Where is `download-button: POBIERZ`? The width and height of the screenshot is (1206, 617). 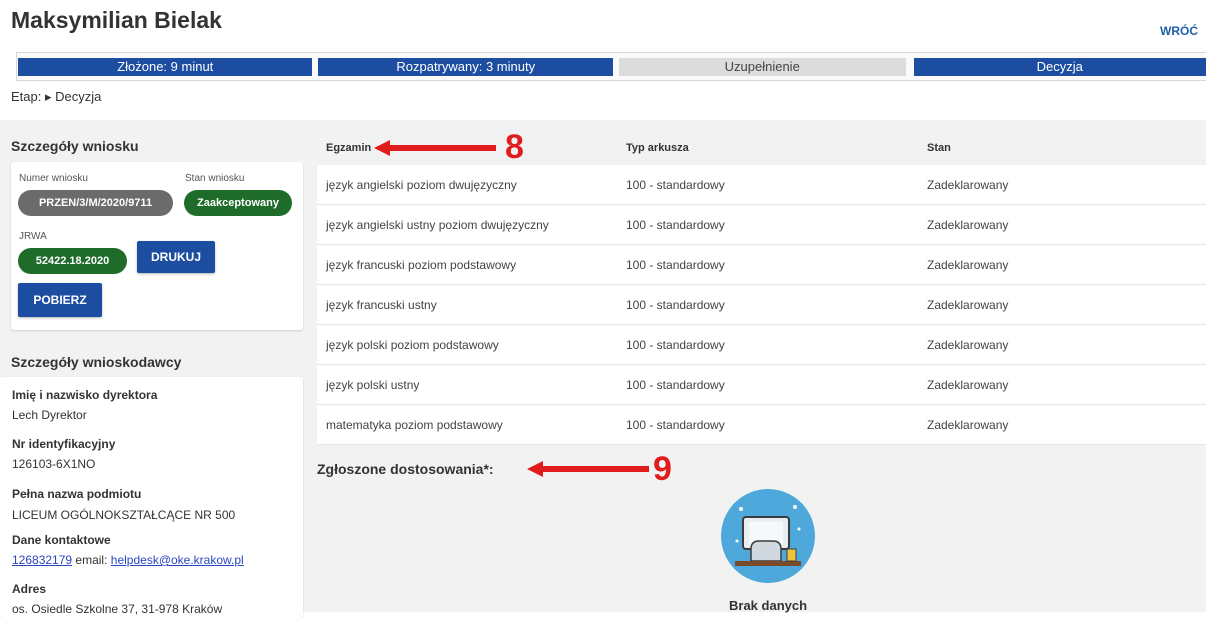
download-button: POBIERZ is located at coordinates (60, 300).